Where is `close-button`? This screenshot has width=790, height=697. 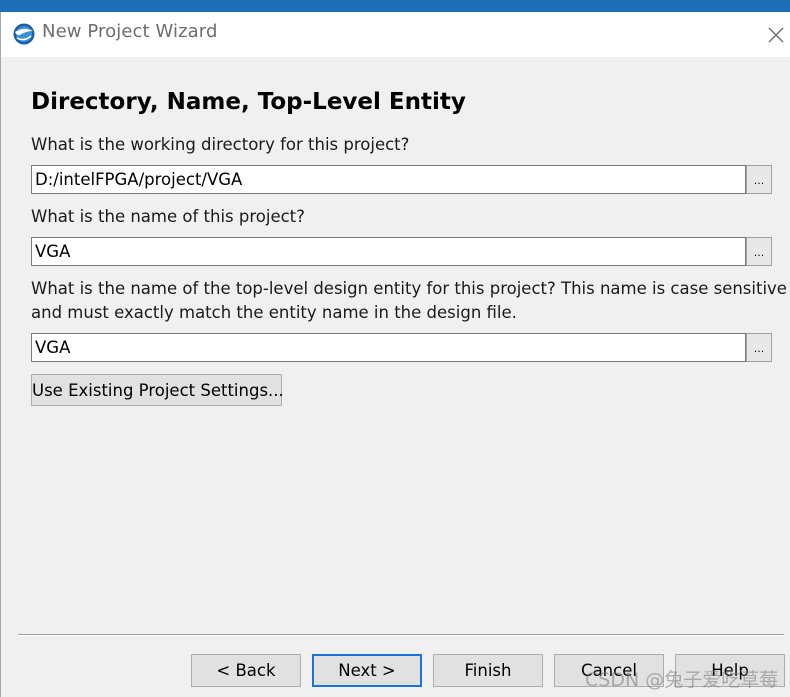
close-button is located at coordinates (776, 35).